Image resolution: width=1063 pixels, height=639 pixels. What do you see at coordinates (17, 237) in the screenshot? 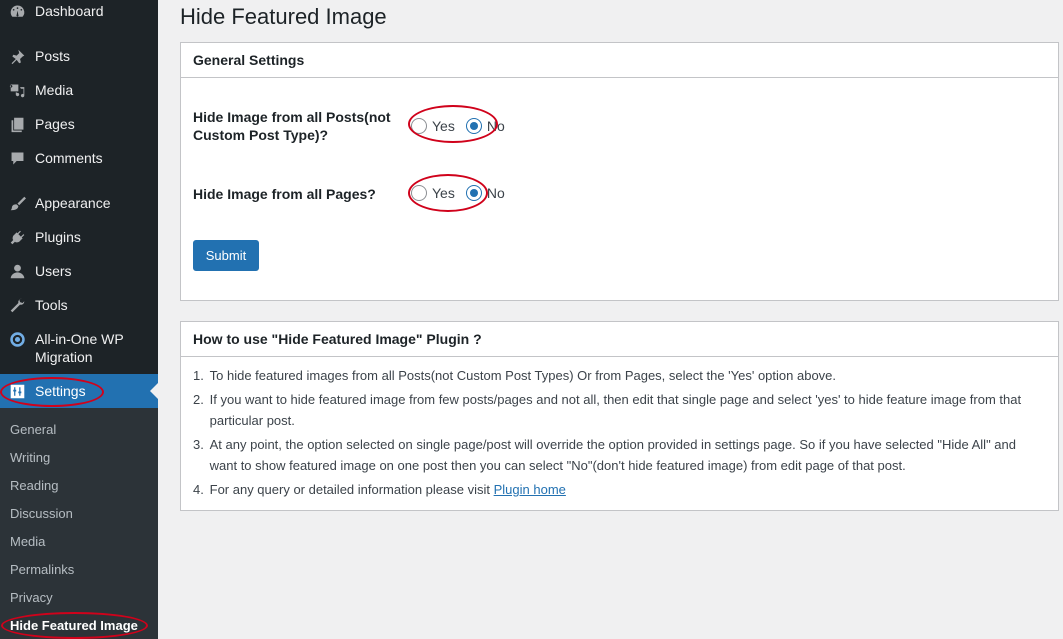
I see `plug-icon` at bounding box center [17, 237].